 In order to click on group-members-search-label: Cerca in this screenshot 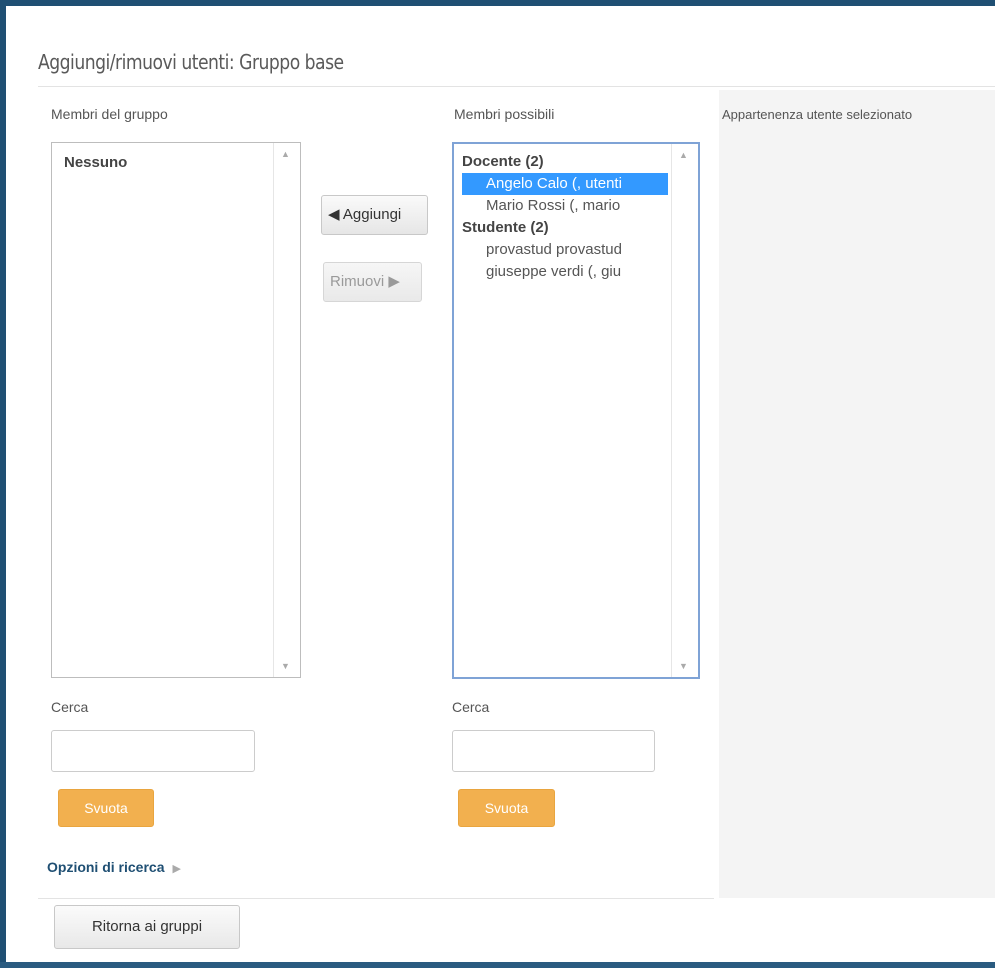, I will do `click(70, 707)`.